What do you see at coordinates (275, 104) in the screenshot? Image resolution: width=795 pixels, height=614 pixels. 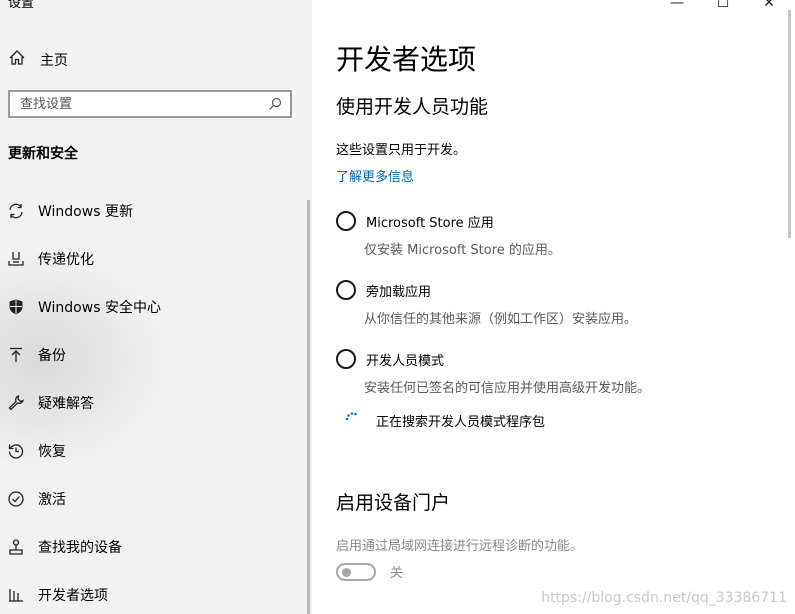 I see `search-icon` at bounding box center [275, 104].